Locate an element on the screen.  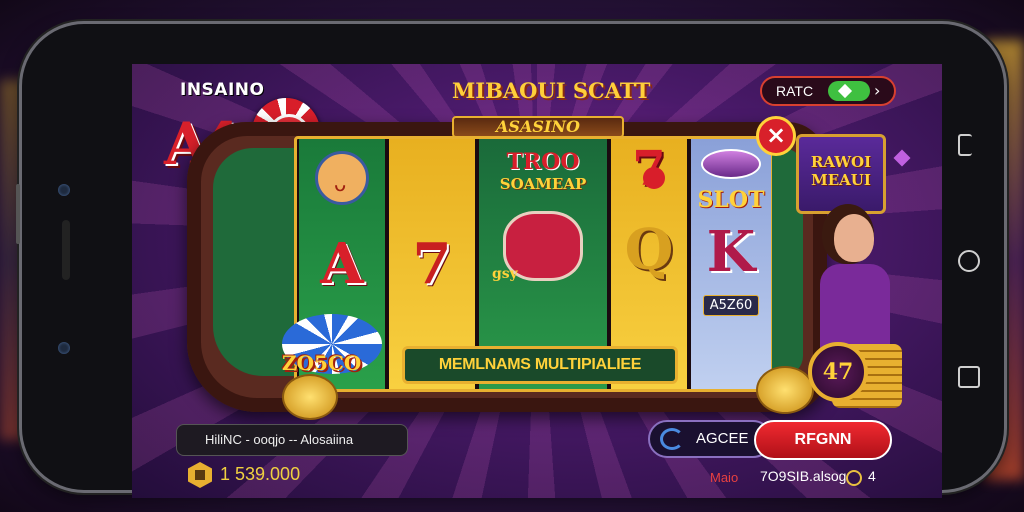
toggle-switch is located at coordinates (849, 91).